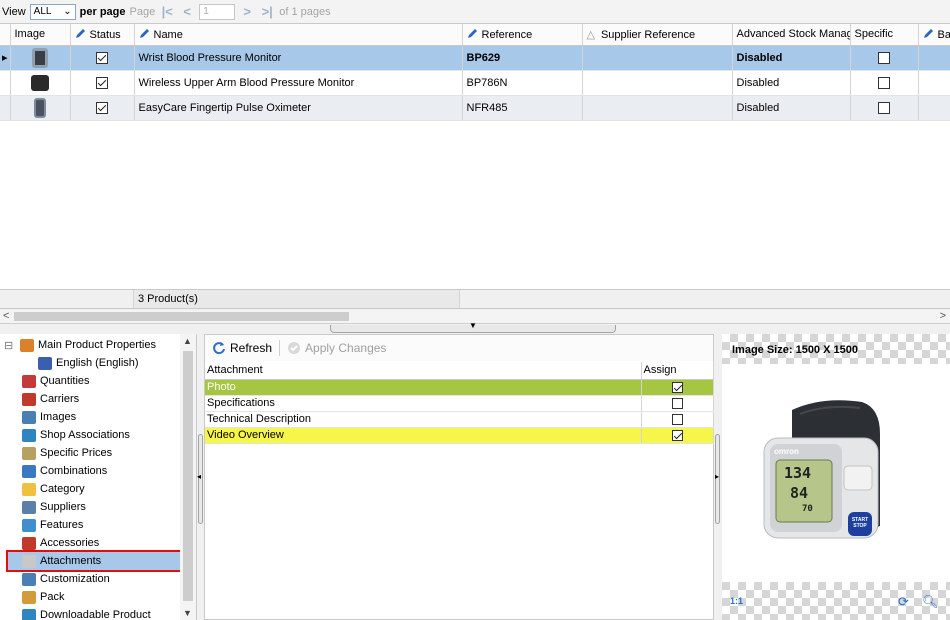  I want to click on last-page-icon: >|, so click(267, 11).